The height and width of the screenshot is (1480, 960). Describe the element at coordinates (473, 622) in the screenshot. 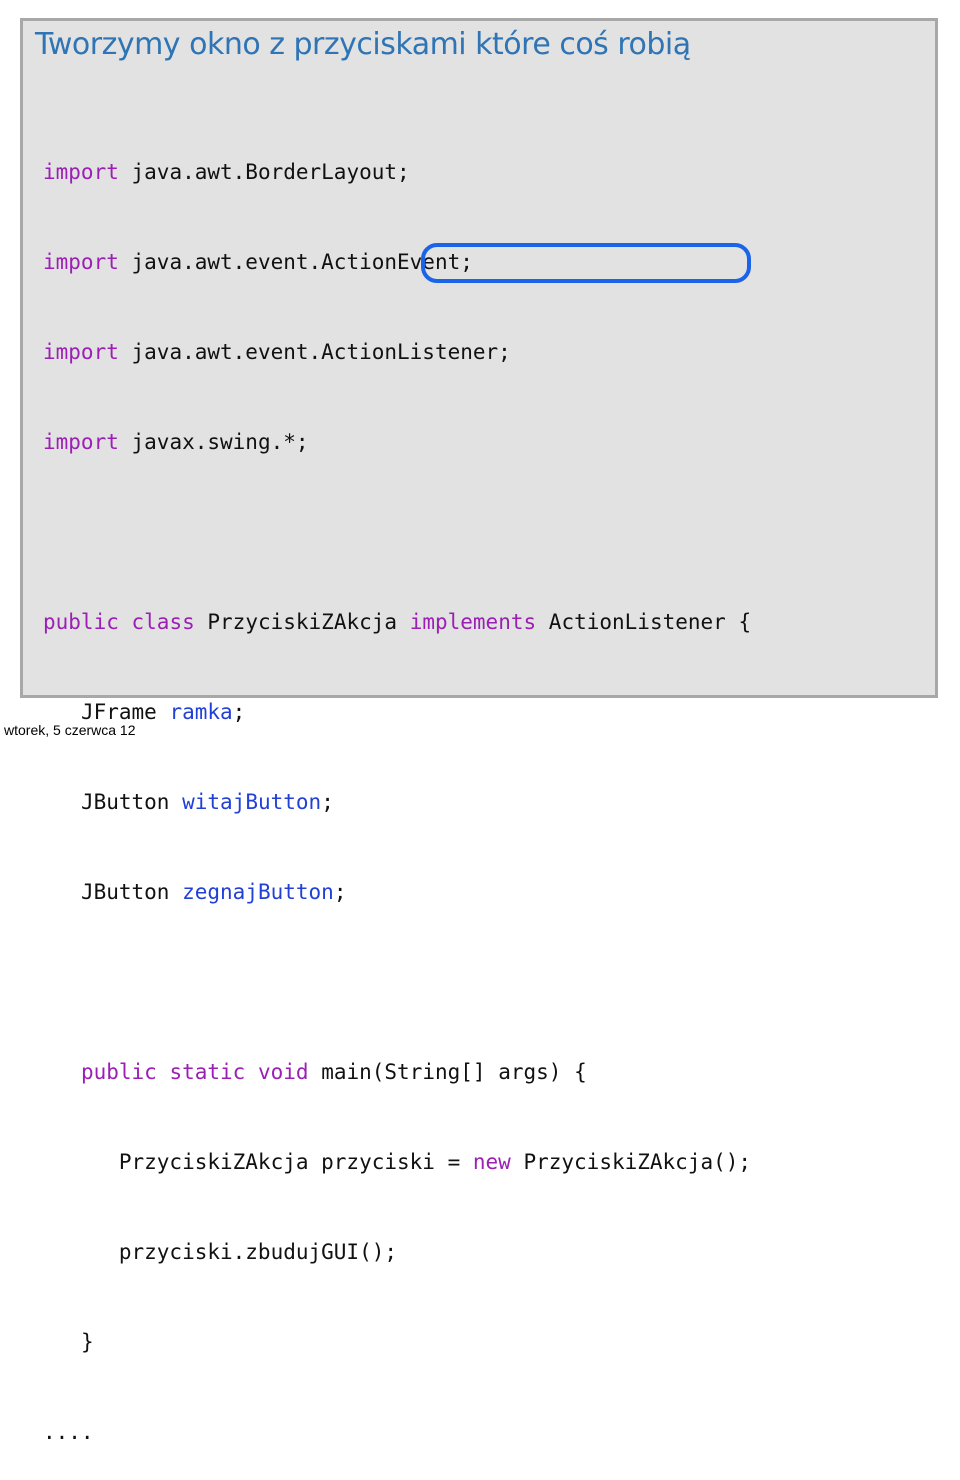

I see `keyword-implements: implements` at that location.